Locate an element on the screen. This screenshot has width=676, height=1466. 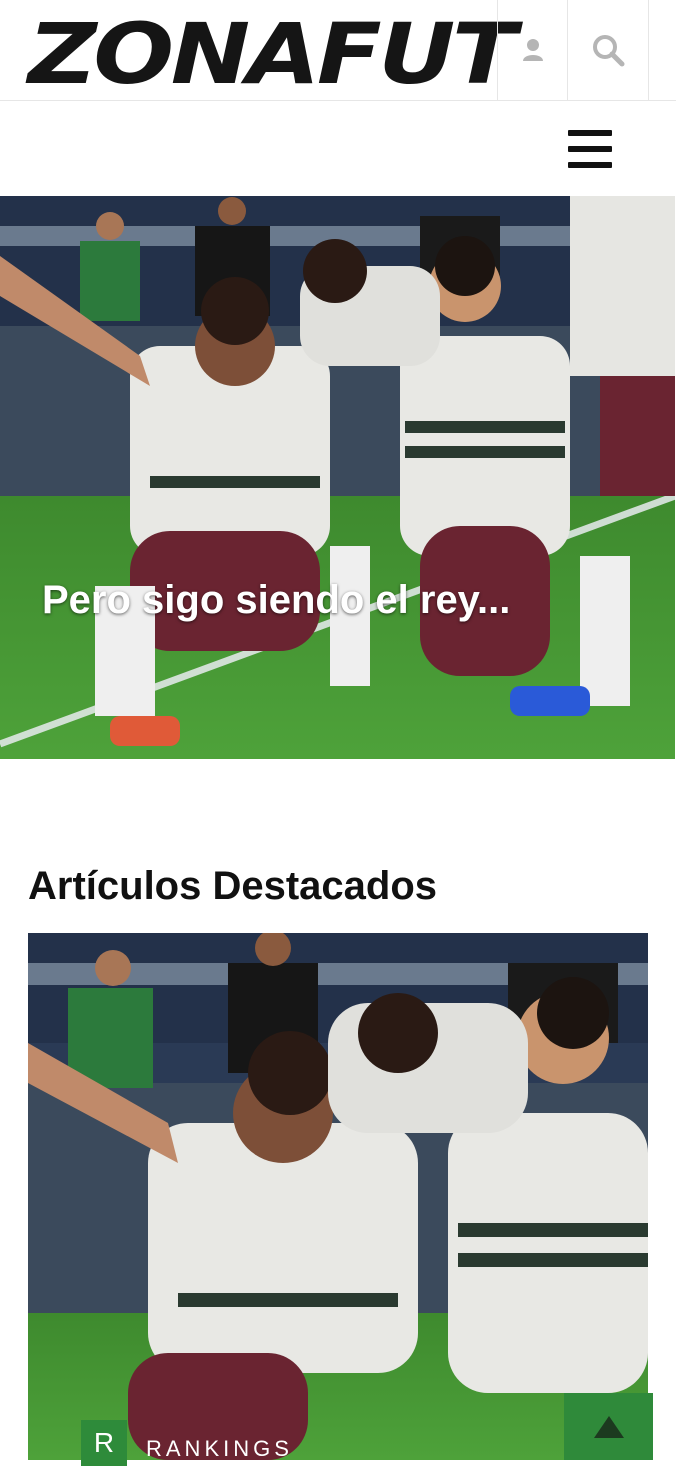
section-heading: Artículos Destacados is located at coordinates (233, 886).